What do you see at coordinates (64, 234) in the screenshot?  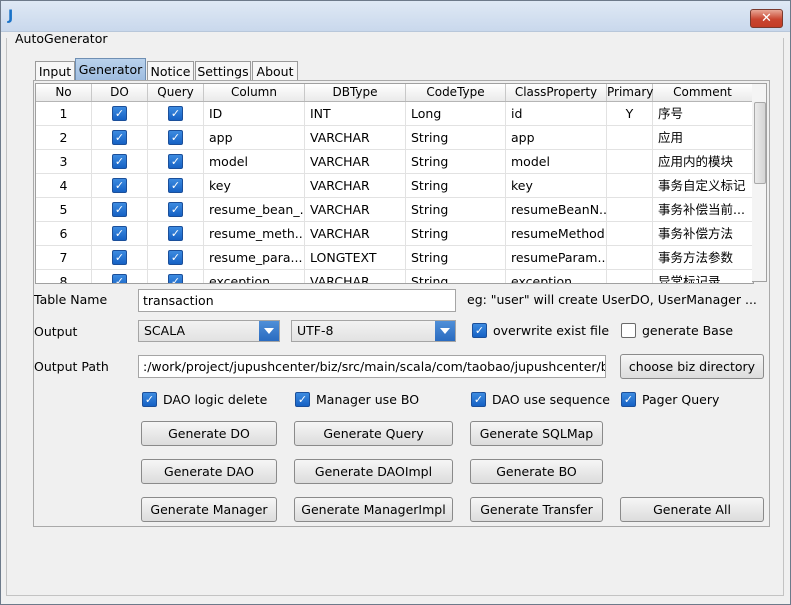 I see `row-number: 6` at bounding box center [64, 234].